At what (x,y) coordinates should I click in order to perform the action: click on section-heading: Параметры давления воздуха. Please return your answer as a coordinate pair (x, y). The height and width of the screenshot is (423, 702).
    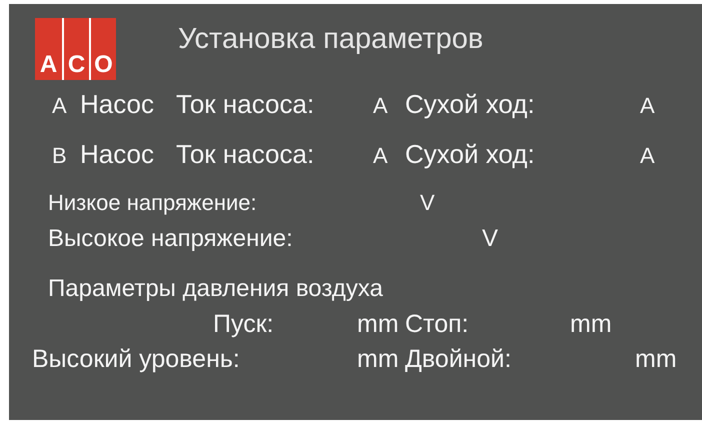
    Looking at the image, I should click on (215, 288).